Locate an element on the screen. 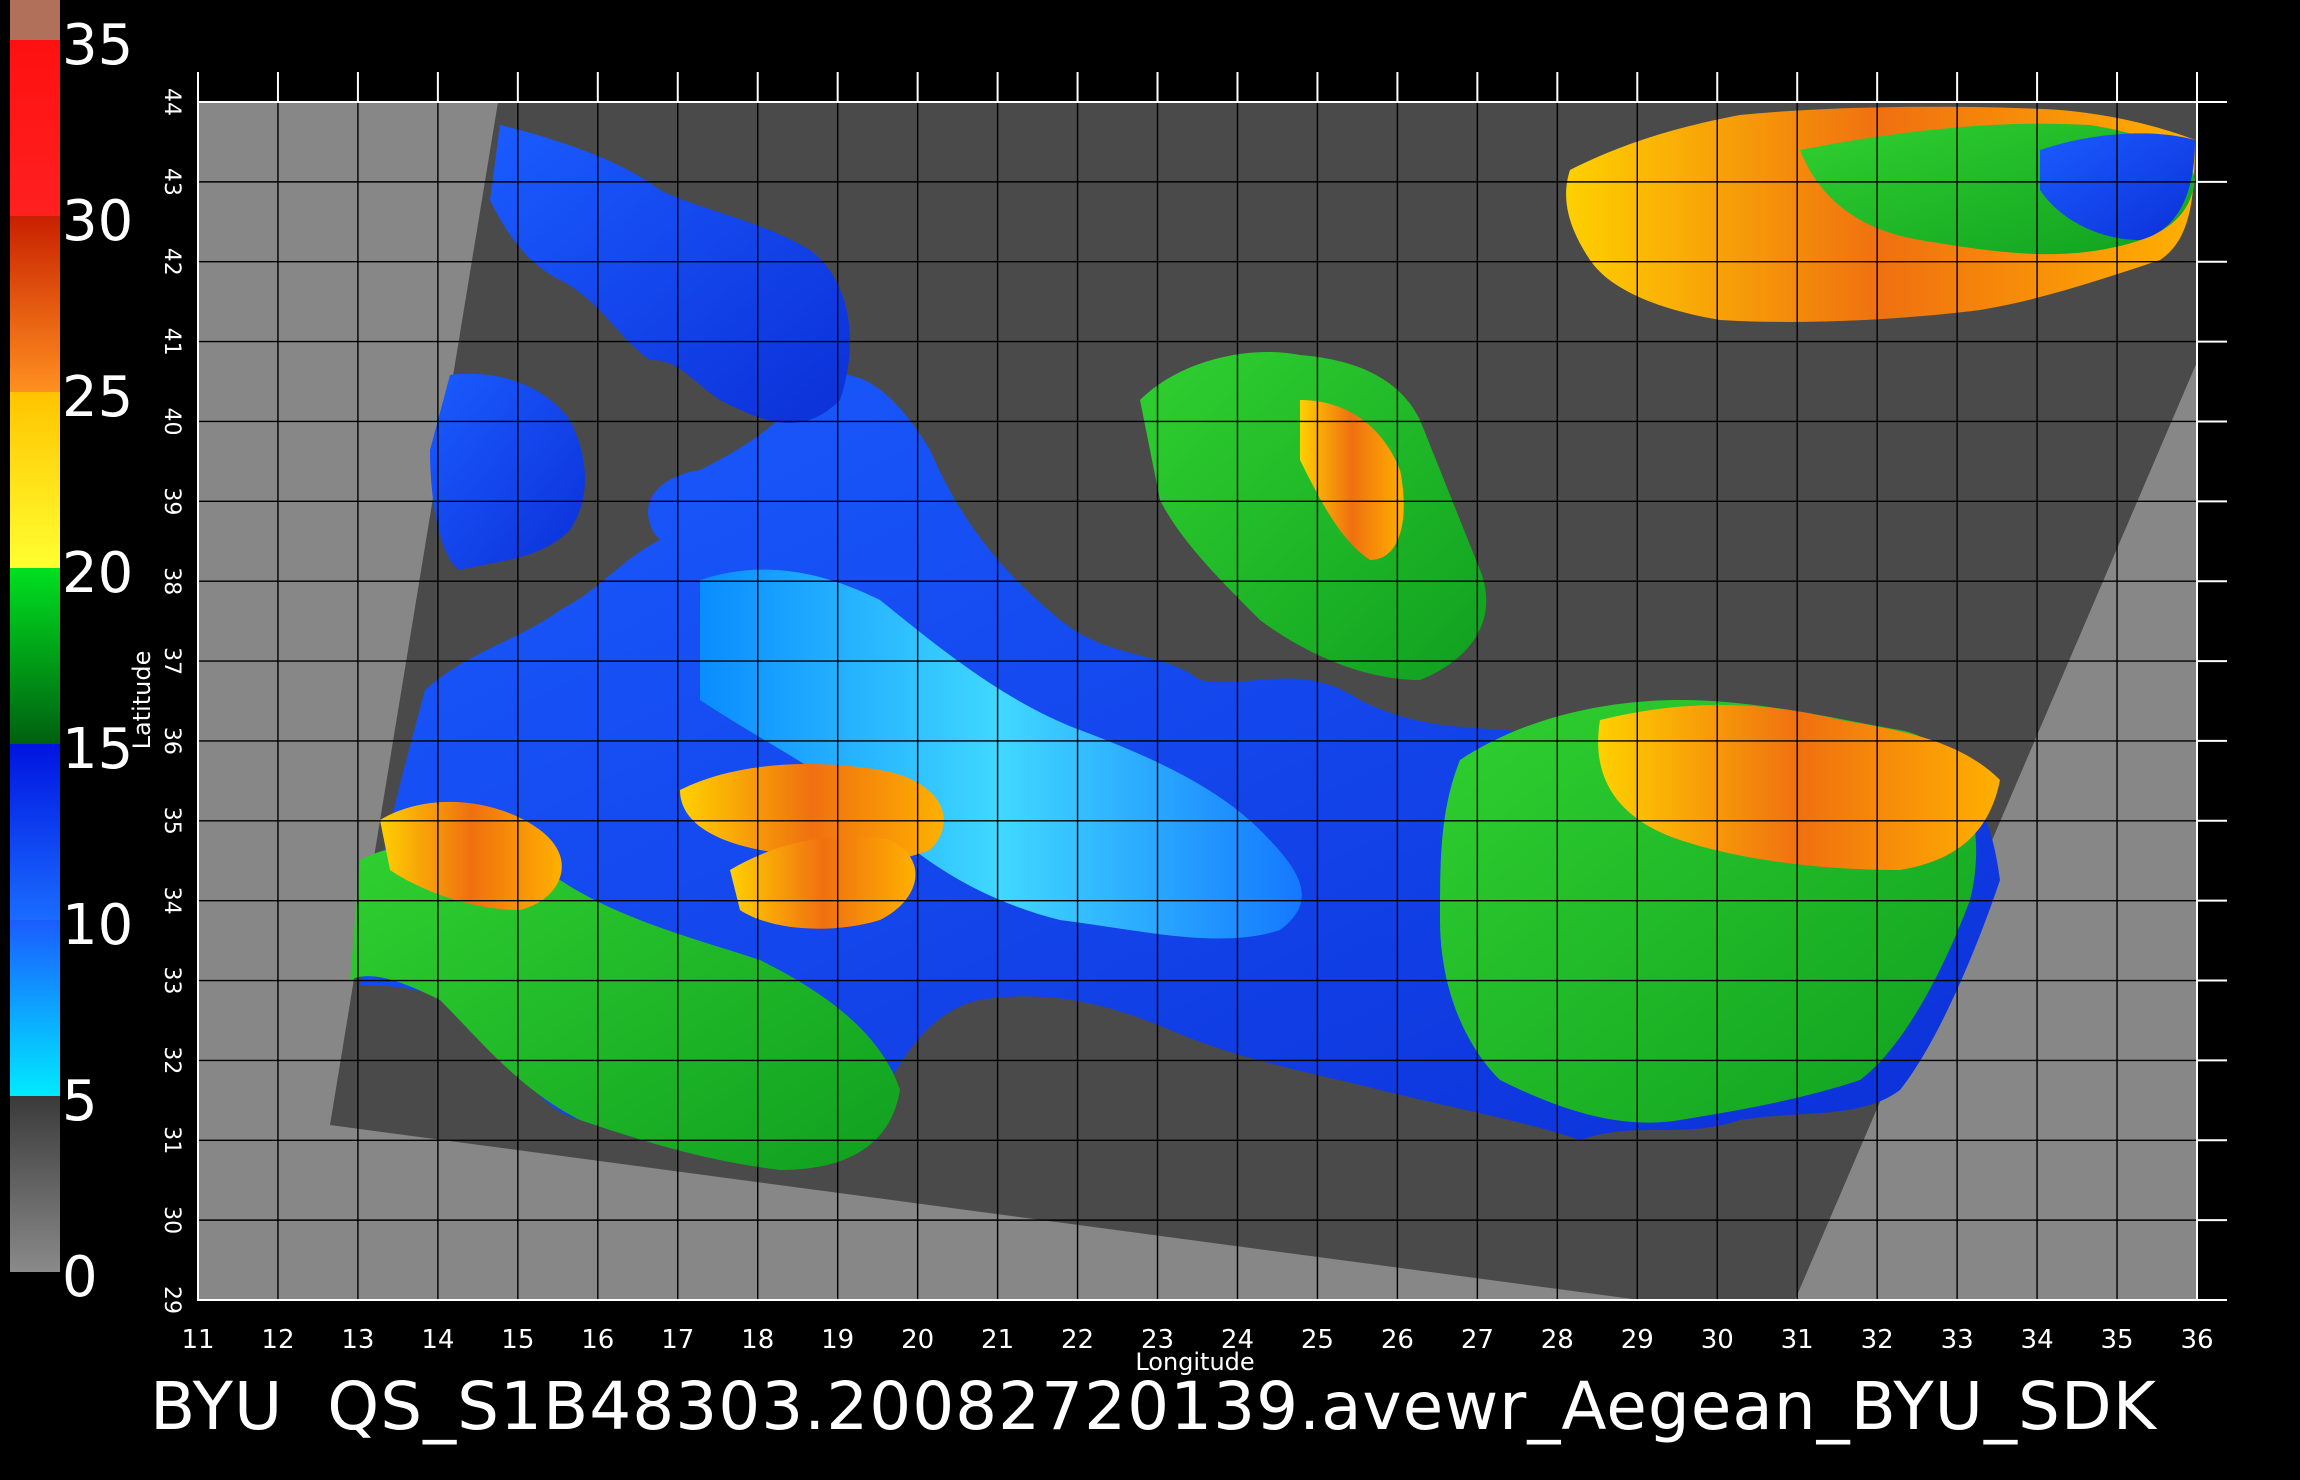  wind-speed-colorbar: 0 5 10 15 20 25 30 35 is located at coordinates (71, 655).